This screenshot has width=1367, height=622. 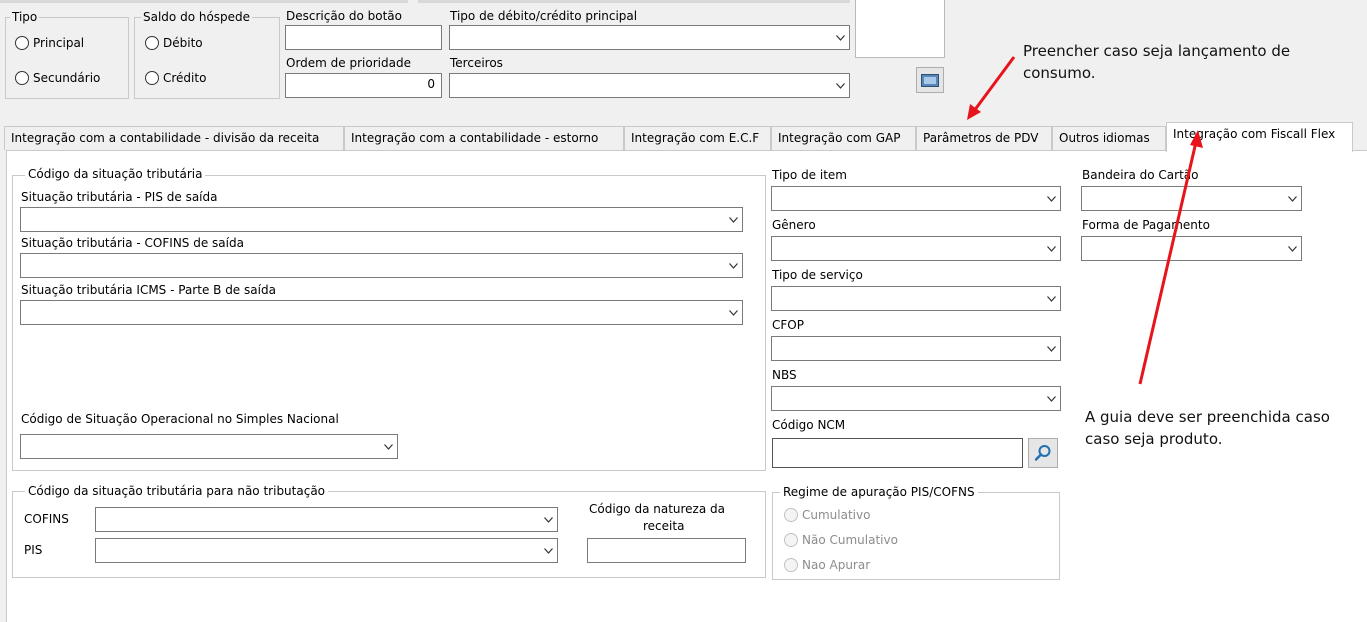 What do you see at coordinates (817, 275) in the screenshot?
I see `tipo-servico-label: Tipo de serviço` at bounding box center [817, 275].